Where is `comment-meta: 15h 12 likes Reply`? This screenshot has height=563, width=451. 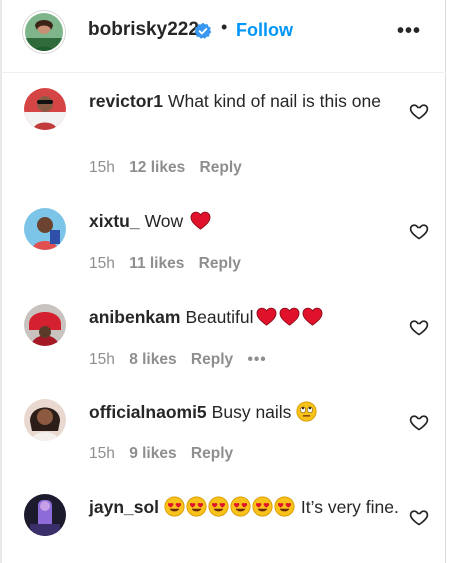
comment-meta: 15h 12 likes Reply is located at coordinates (170, 168).